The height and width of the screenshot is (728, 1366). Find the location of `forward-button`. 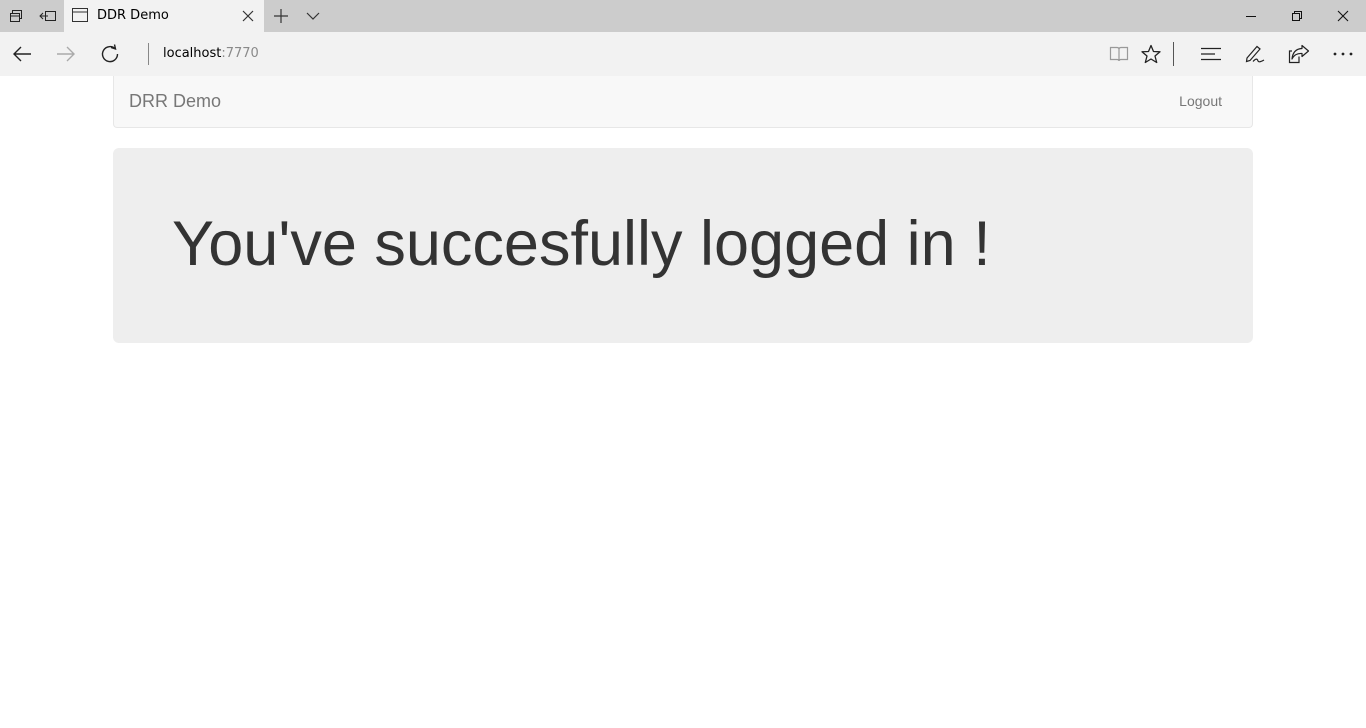

forward-button is located at coordinates (66, 54).